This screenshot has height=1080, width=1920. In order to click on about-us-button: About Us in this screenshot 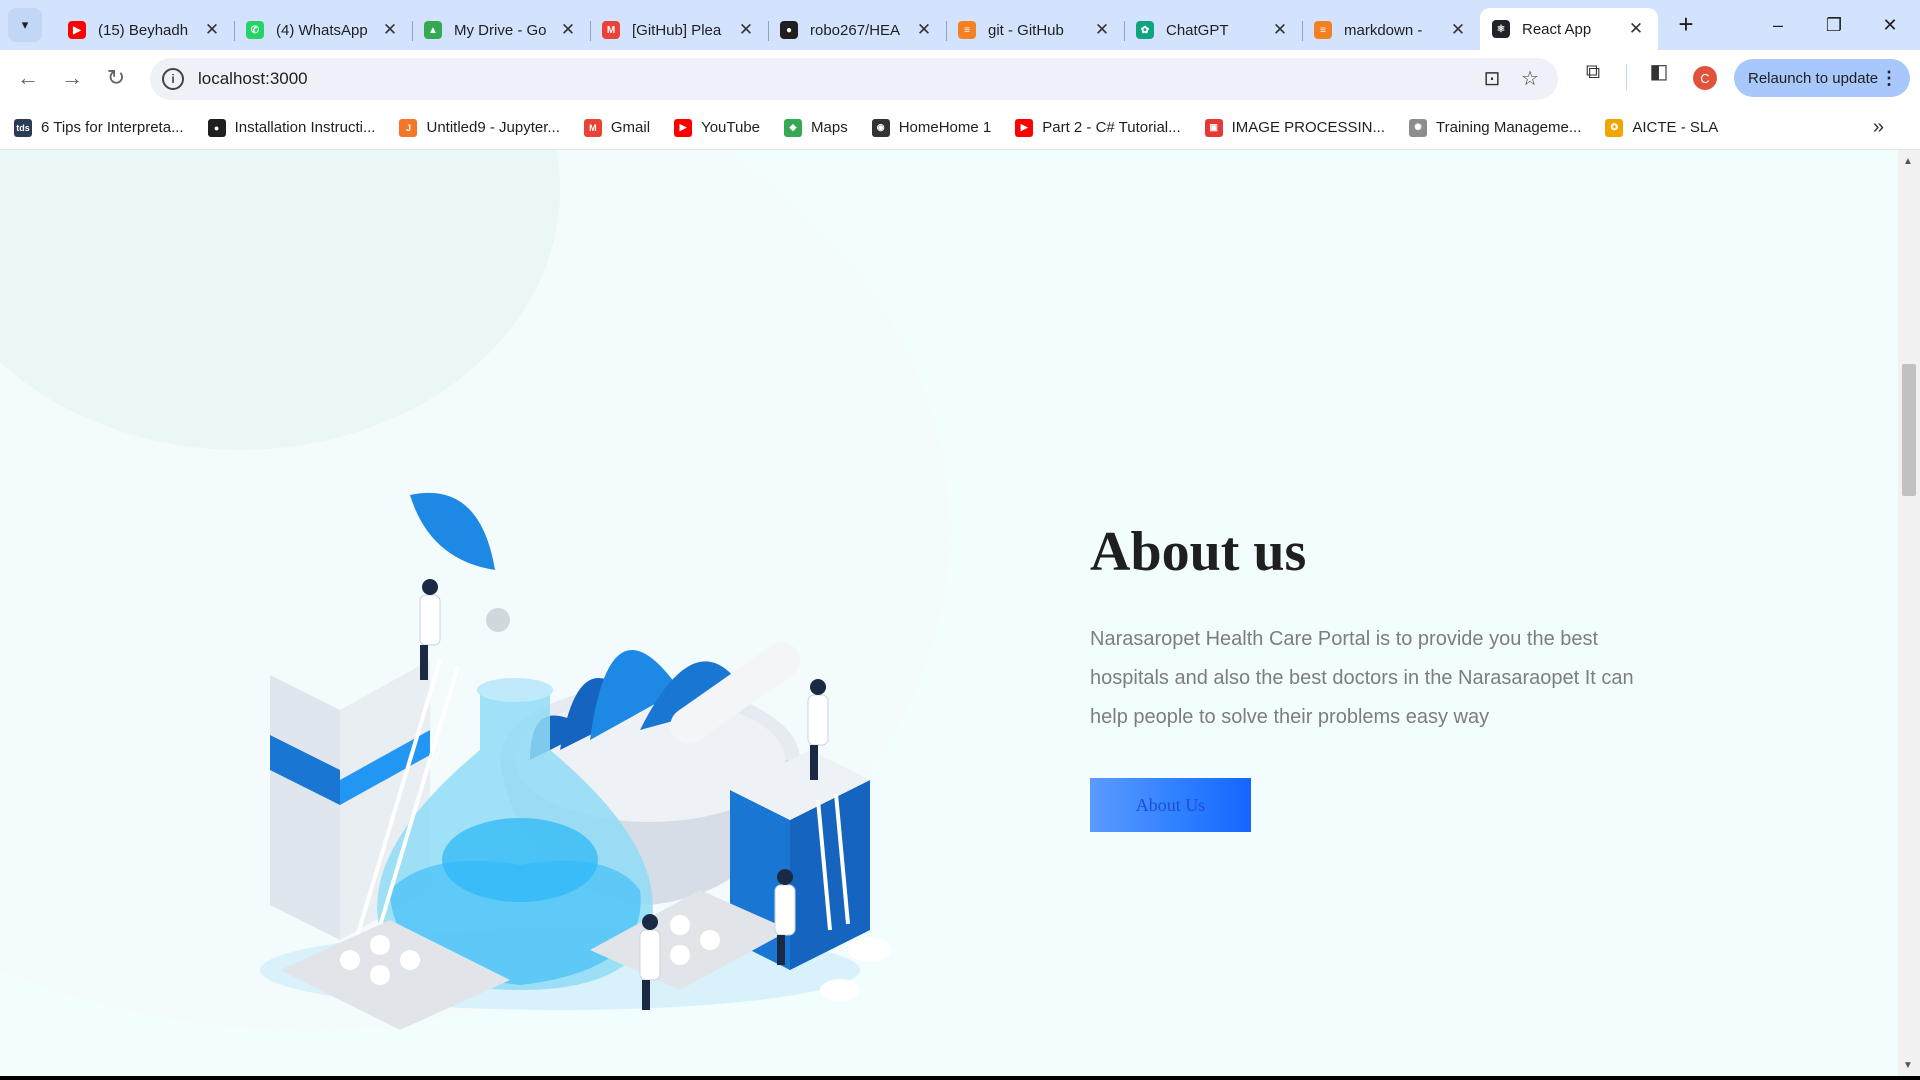, I will do `click(1170, 805)`.